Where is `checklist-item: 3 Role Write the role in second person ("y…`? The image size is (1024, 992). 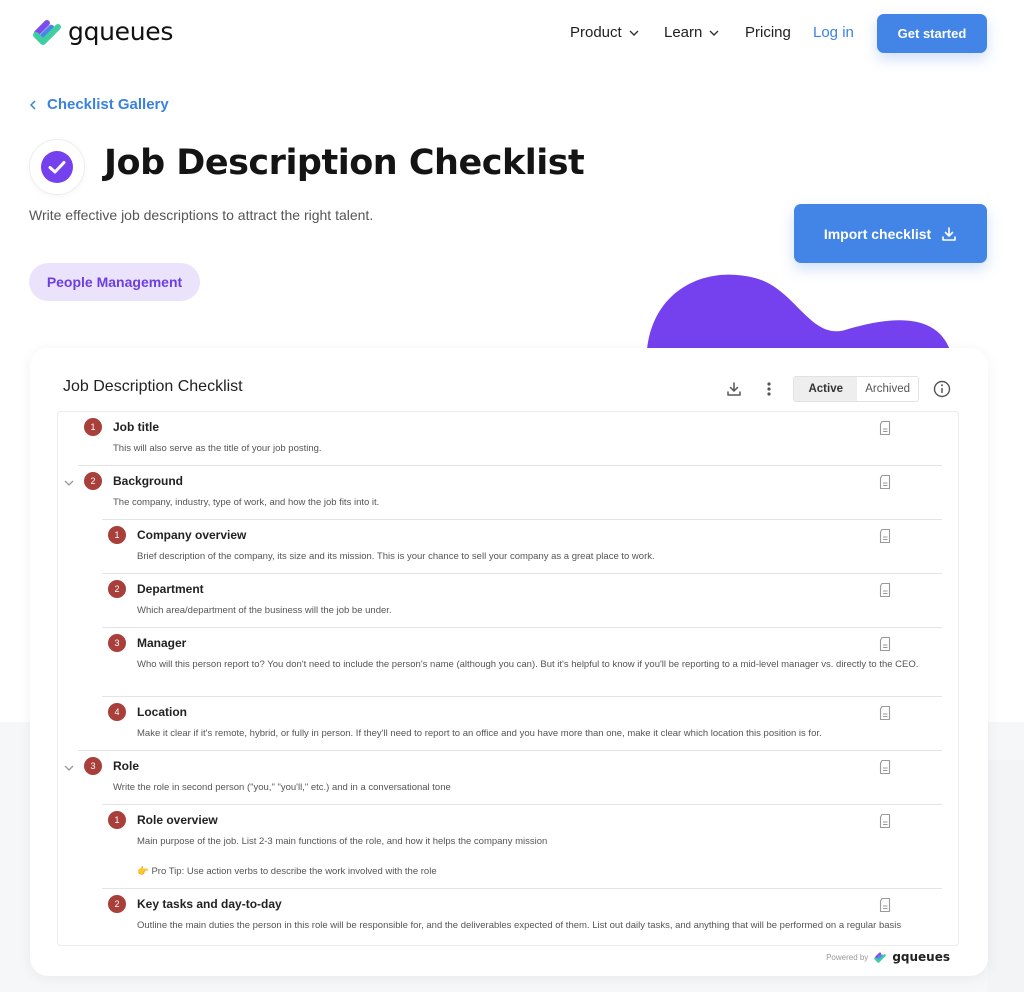 checklist-item: 3 Role Write the role in second person ("y… is located at coordinates (508, 778).